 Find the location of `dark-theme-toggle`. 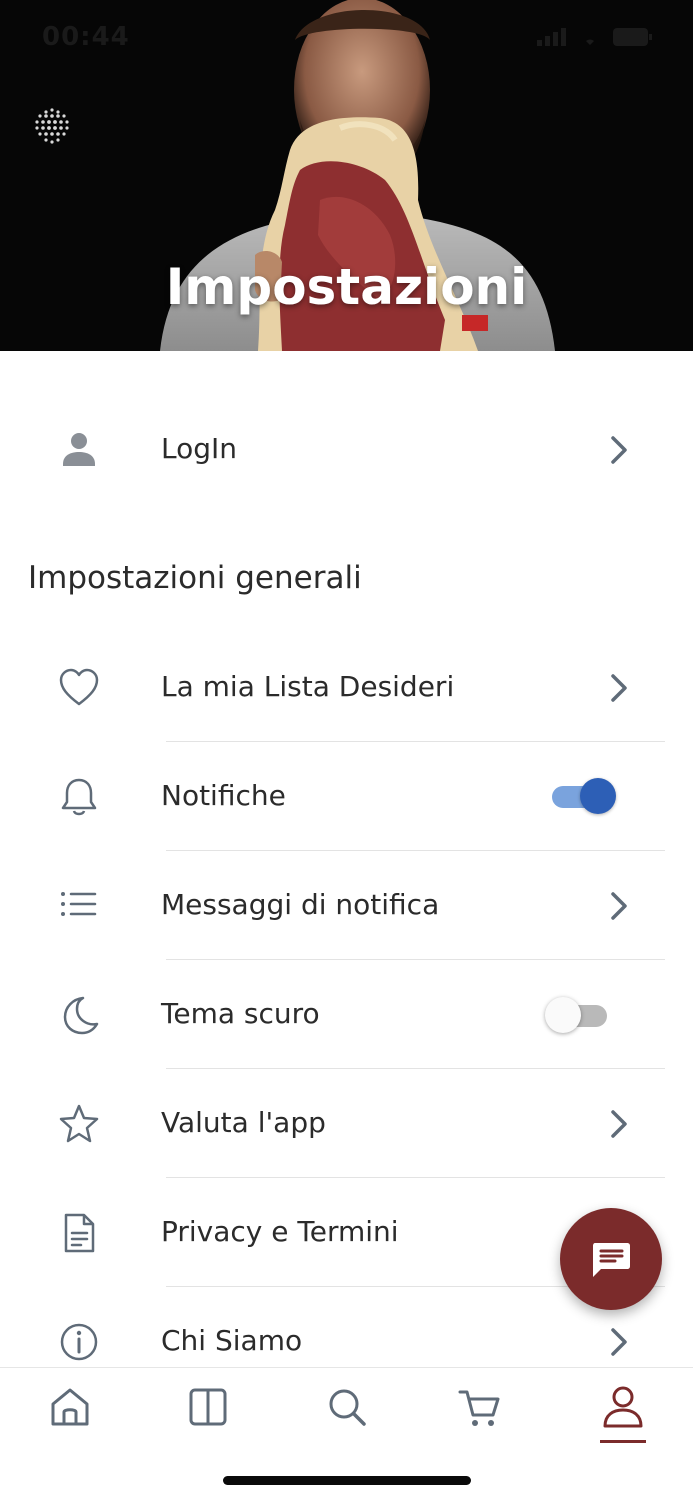

dark-theme-toggle is located at coordinates (580, 1015).